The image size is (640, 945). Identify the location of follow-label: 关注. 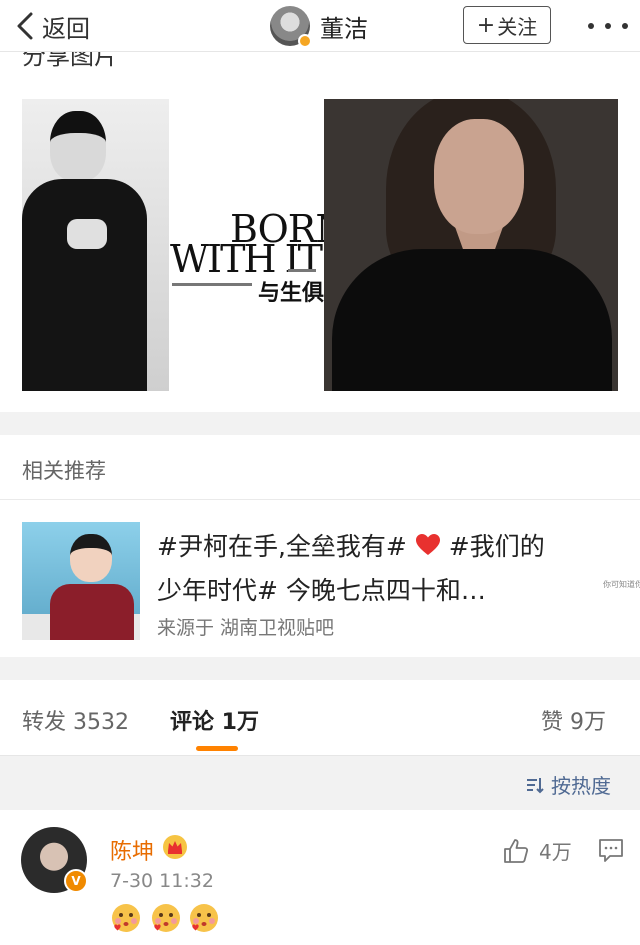
(517, 26).